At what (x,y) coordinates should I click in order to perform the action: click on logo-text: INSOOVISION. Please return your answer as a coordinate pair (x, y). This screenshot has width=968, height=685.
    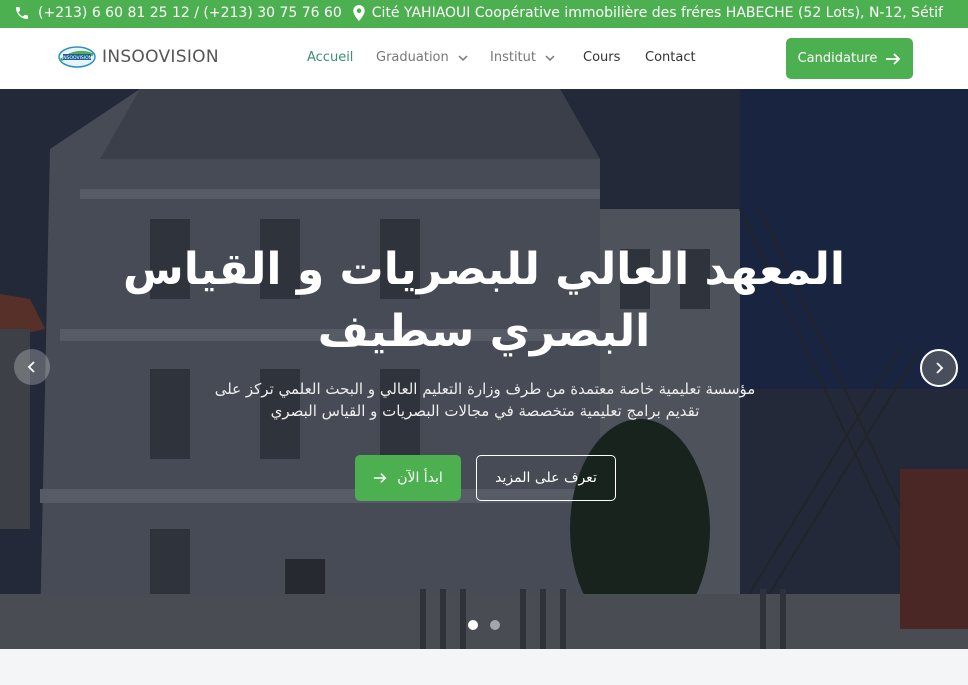
    Looking at the image, I should click on (160, 57).